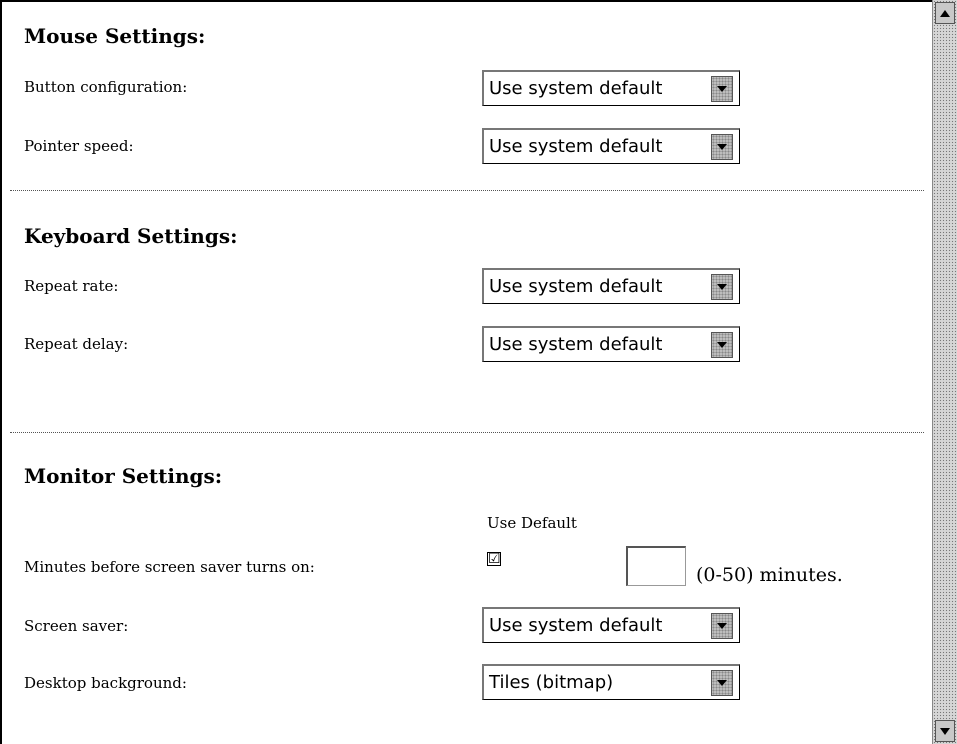 Image resolution: width=957 pixels, height=744 pixels. I want to click on use-default-checkbox: ☑, so click(494, 559).